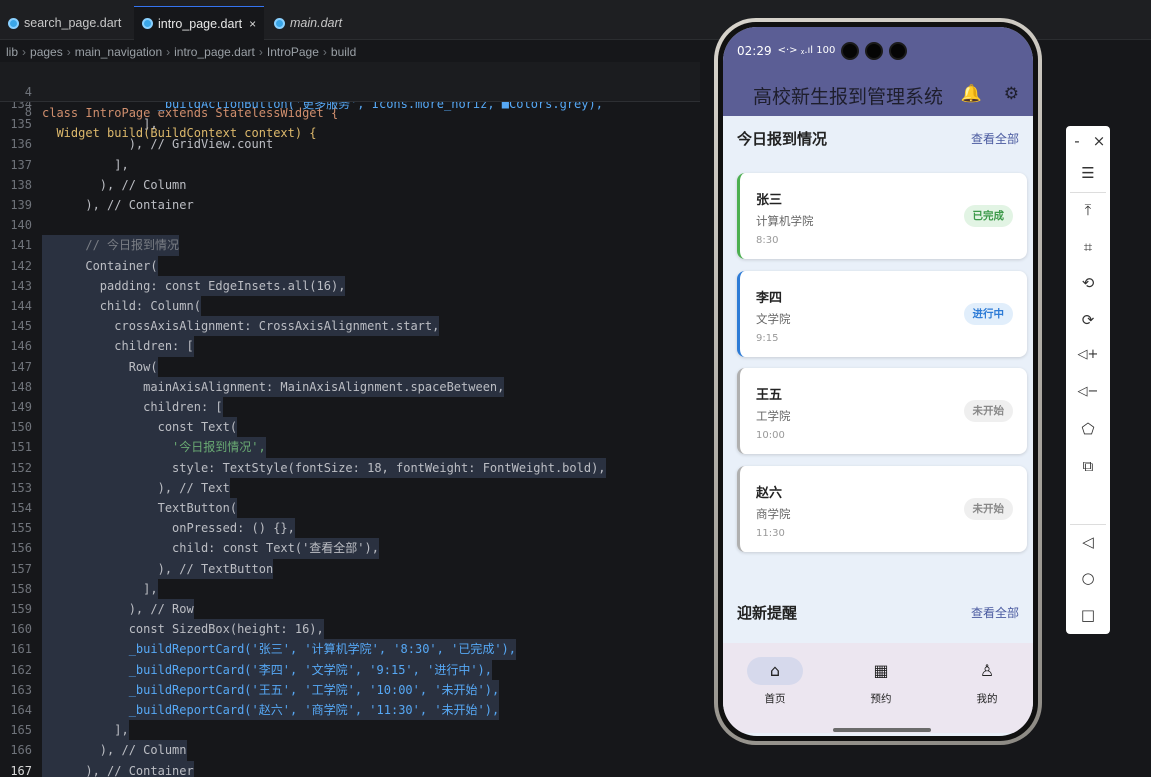 The image size is (1151, 777). I want to click on home-circle-icon: ○, so click(1088, 578).